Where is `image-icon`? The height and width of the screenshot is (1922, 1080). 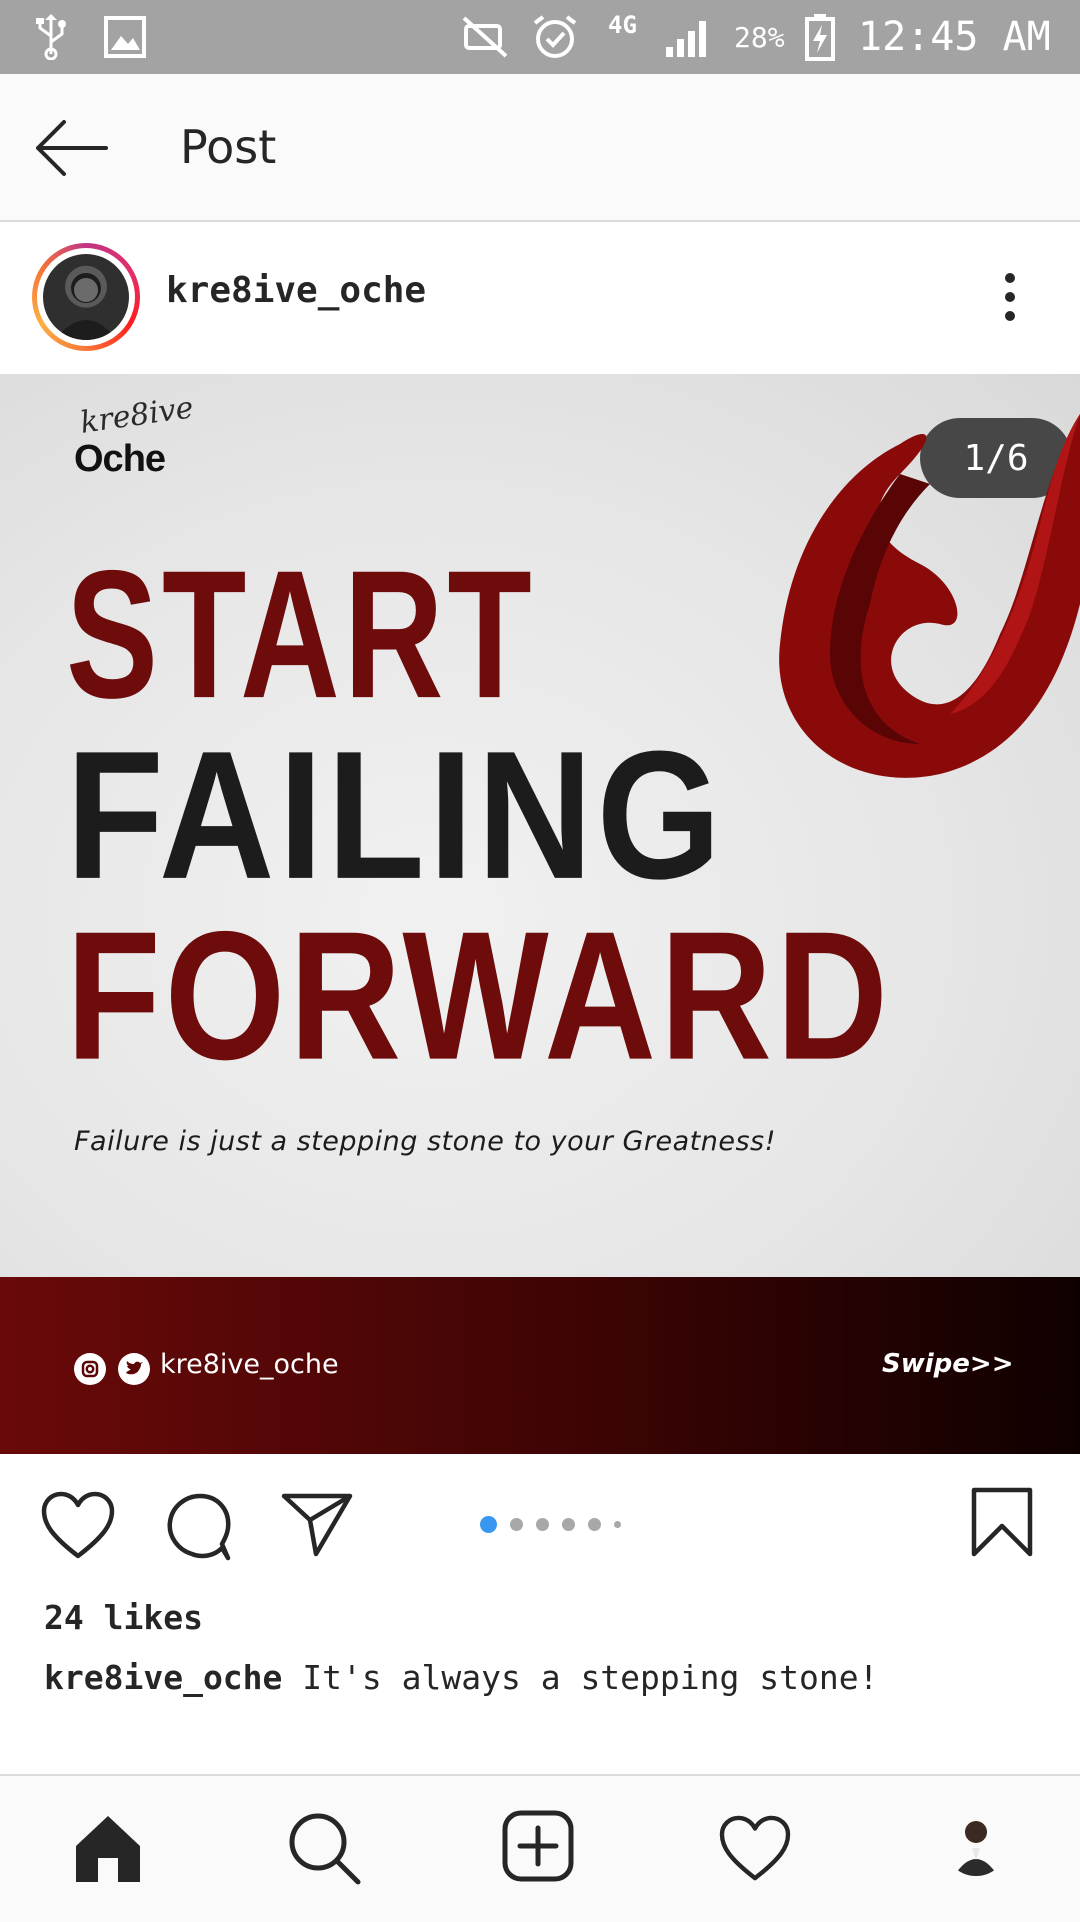
image-icon is located at coordinates (125, 37).